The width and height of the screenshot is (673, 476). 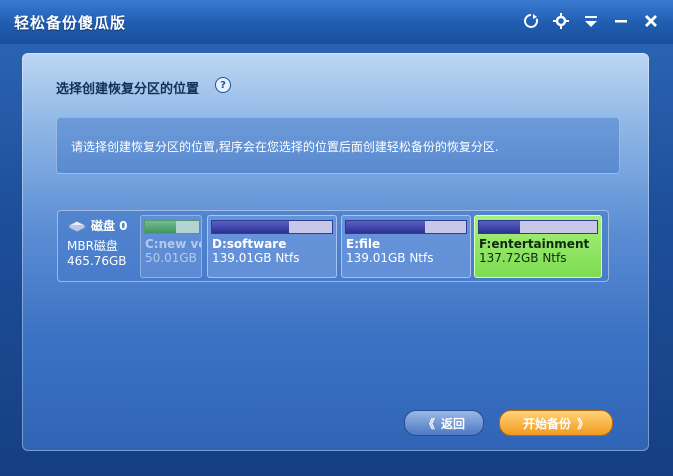 What do you see at coordinates (546, 423) in the screenshot?
I see `start-backup-button-label: 开始备份` at bounding box center [546, 423].